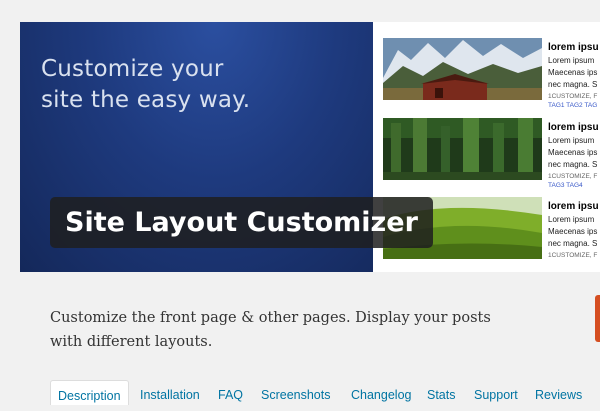  What do you see at coordinates (295, 392) in the screenshot?
I see `tab-screenshots: Screenshots` at bounding box center [295, 392].